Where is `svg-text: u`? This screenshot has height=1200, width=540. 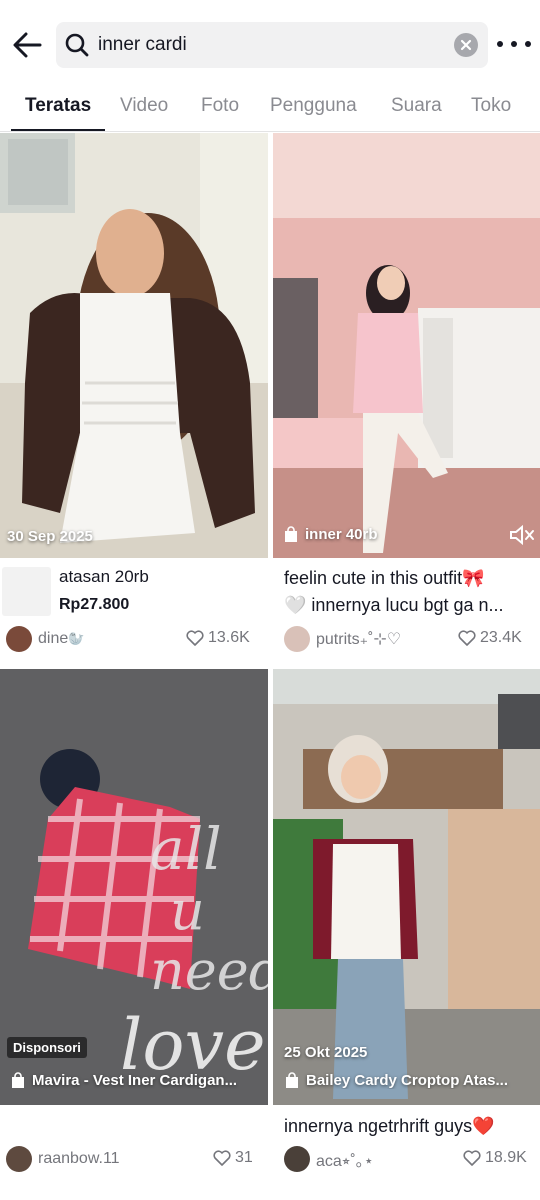 svg-text: u is located at coordinates (187, 910).